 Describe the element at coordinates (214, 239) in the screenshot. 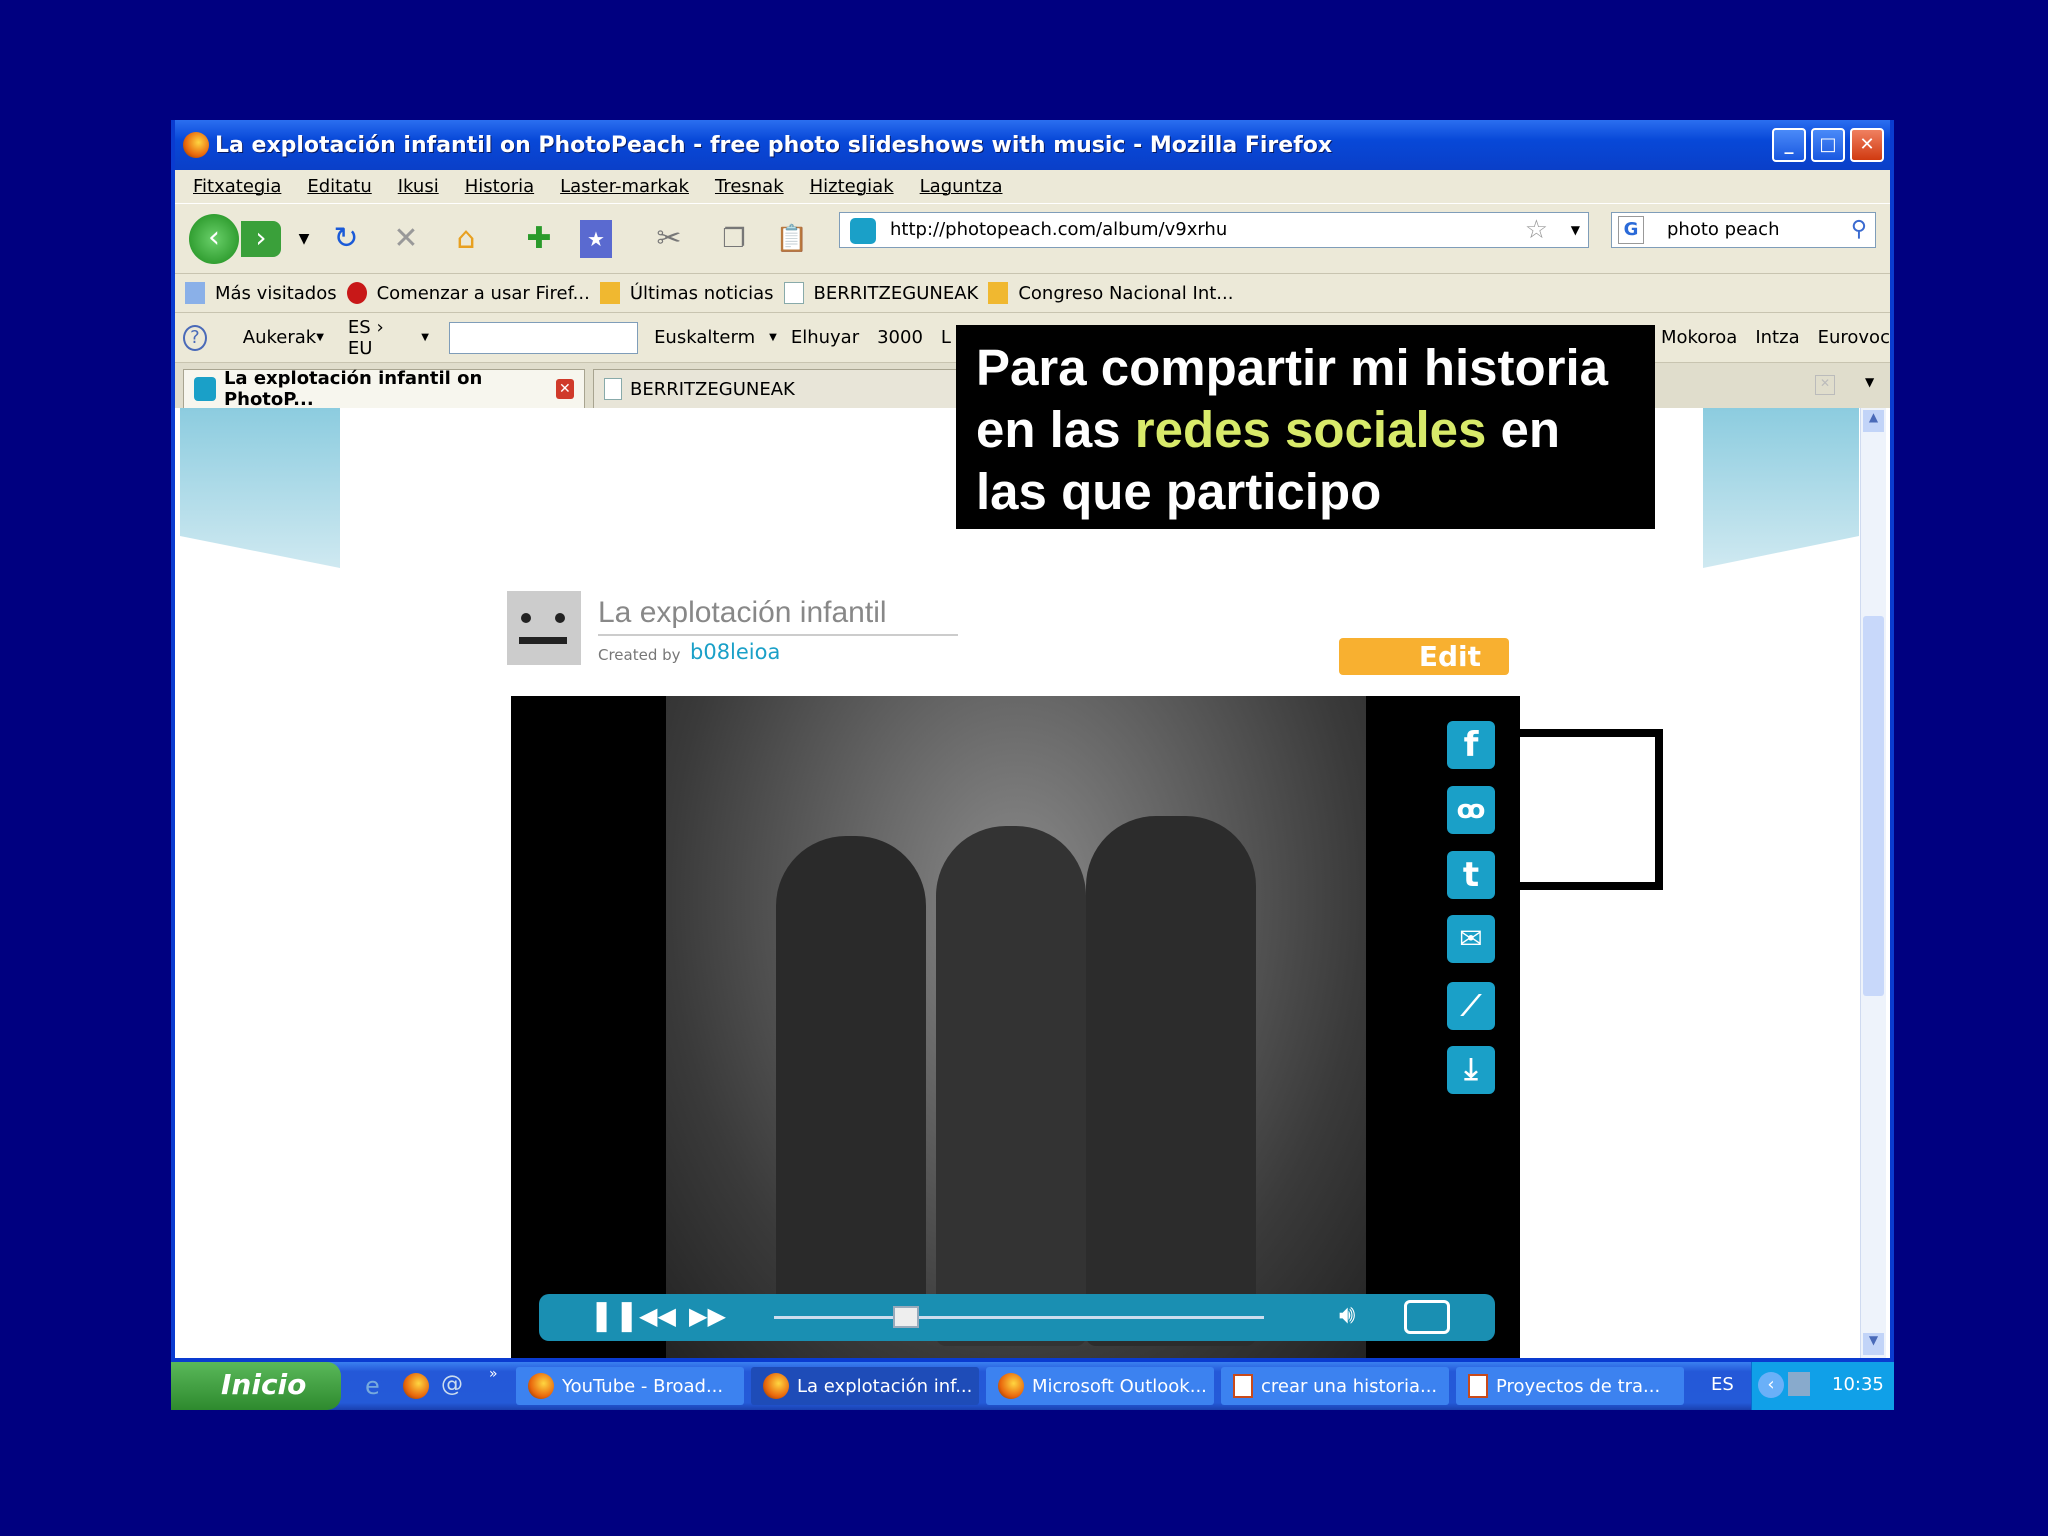

I see `back-button: ‹` at that location.